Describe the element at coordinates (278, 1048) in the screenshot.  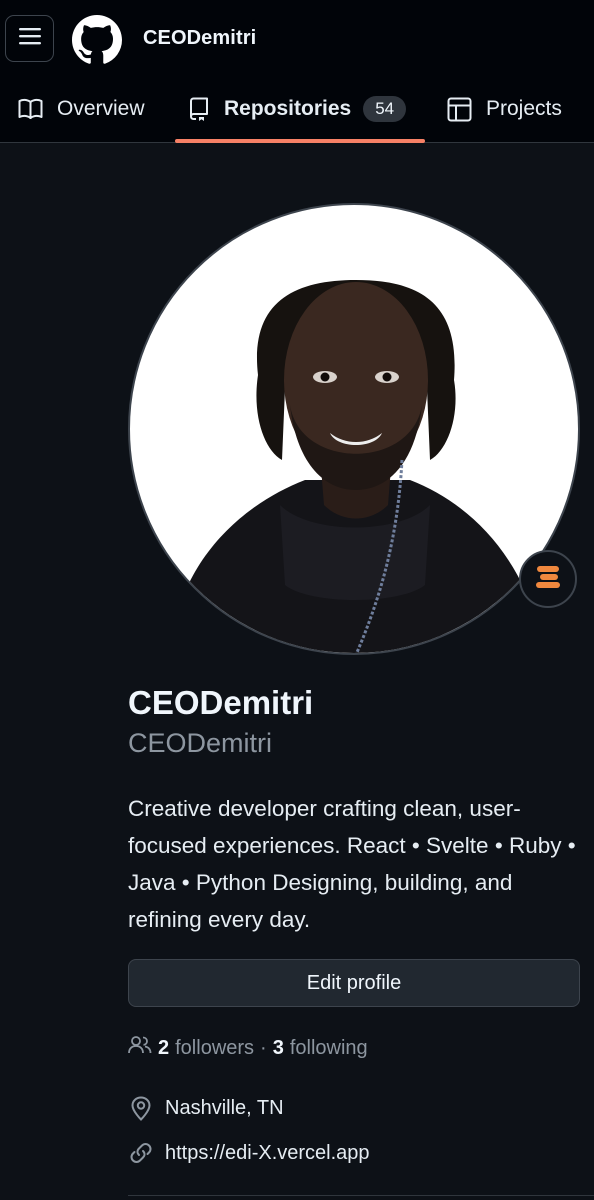
I see `following-count: 3` at that location.